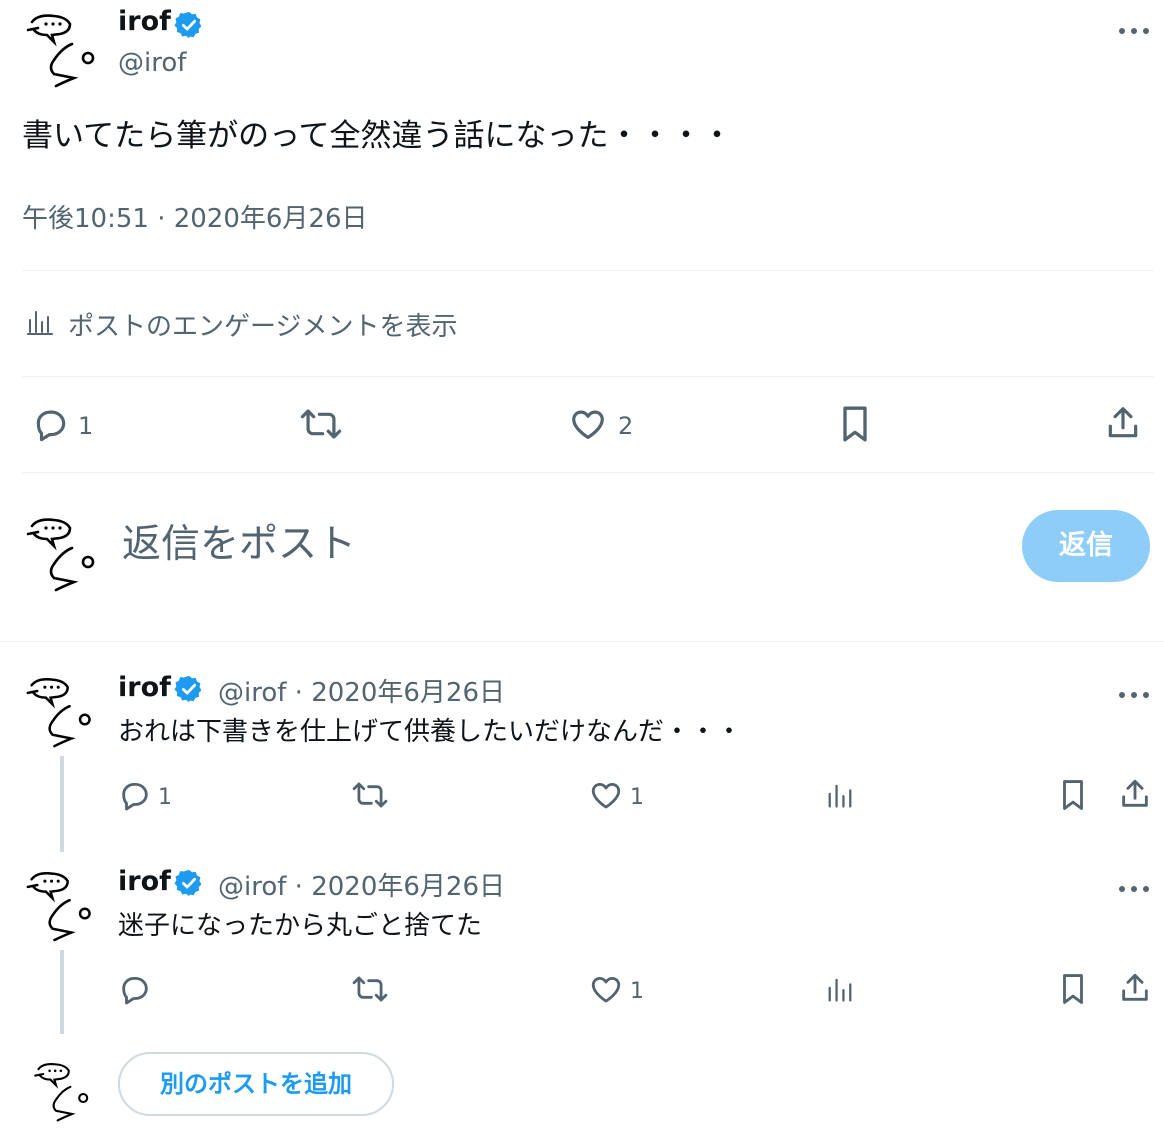 The height and width of the screenshot is (1138, 1164). I want to click on post-text: 書いてたら筆がのって全然違う話になった・・・・, so click(377, 136).